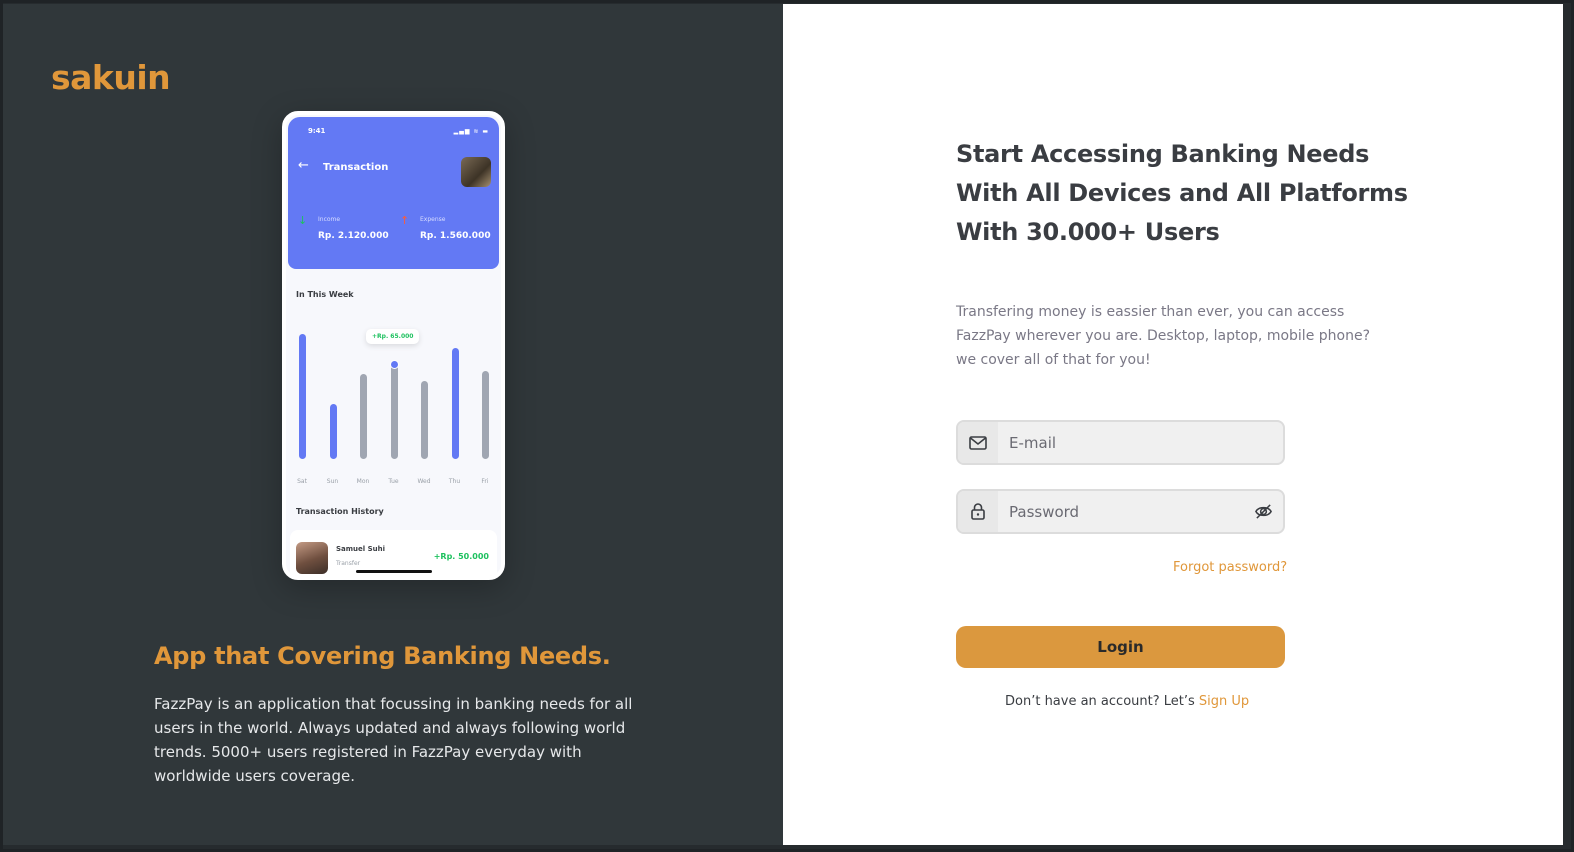  What do you see at coordinates (356, 167) in the screenshot?
I see `phone-screen-title: Transaction` at bounding box center [356, 167].